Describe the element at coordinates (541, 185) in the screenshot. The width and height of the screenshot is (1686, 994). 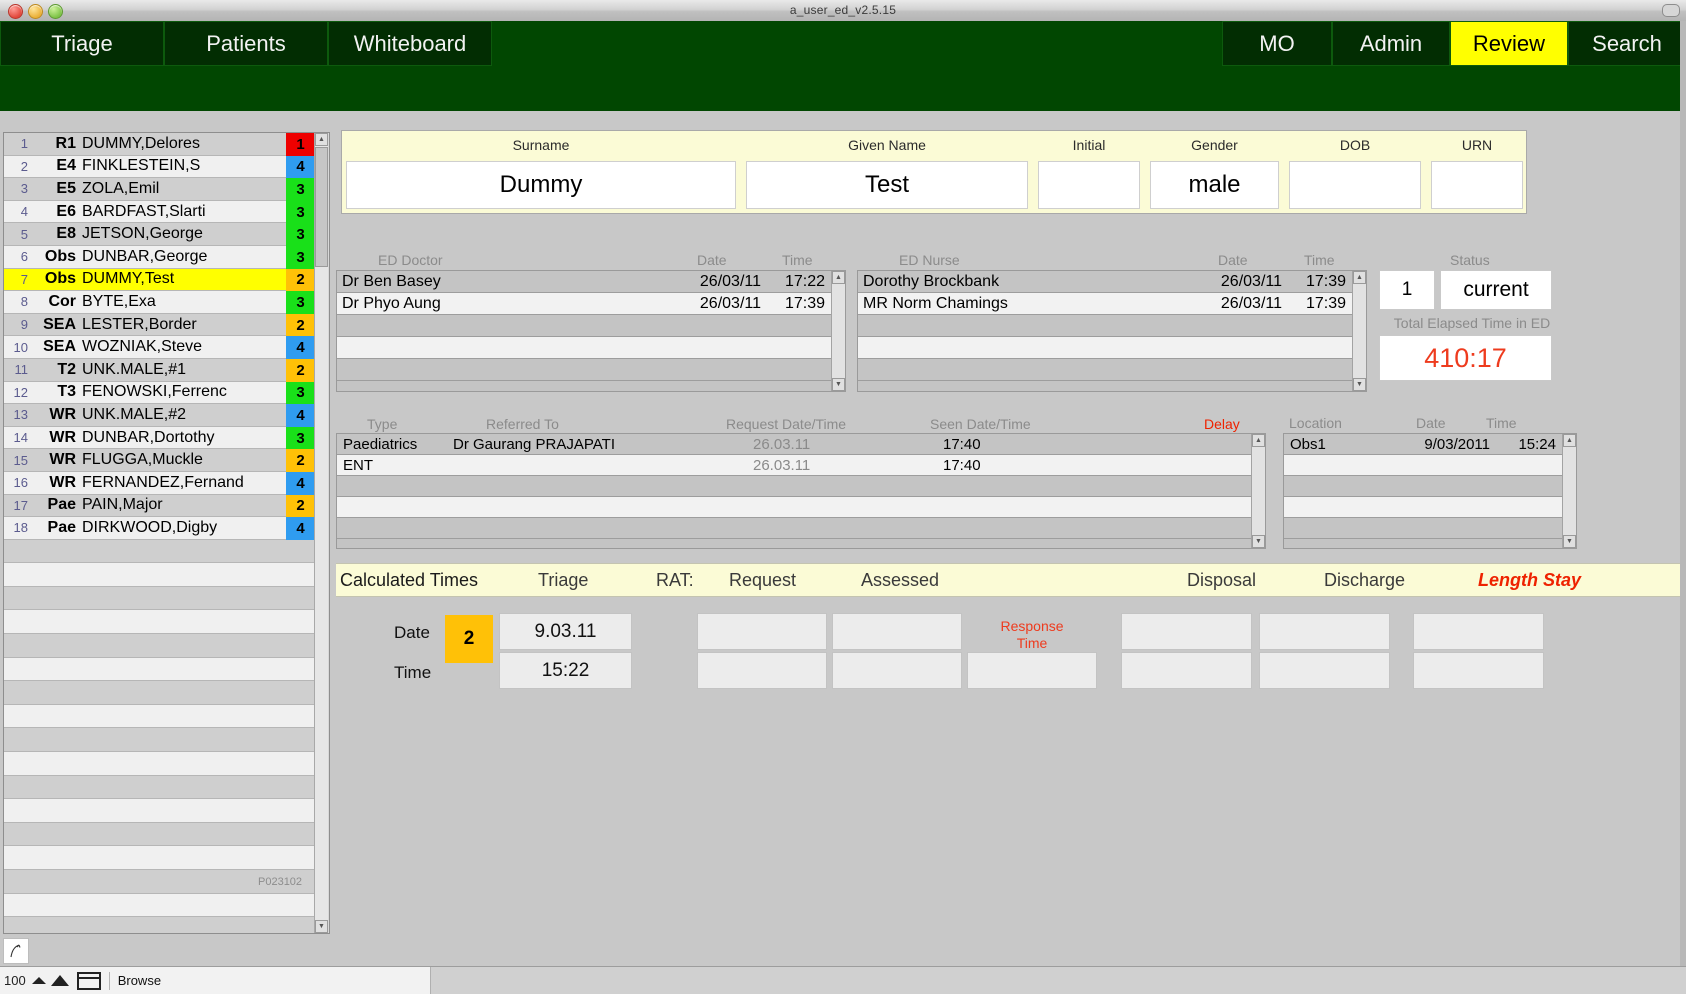
I see `patient-field-surname: Dummy` at that location.